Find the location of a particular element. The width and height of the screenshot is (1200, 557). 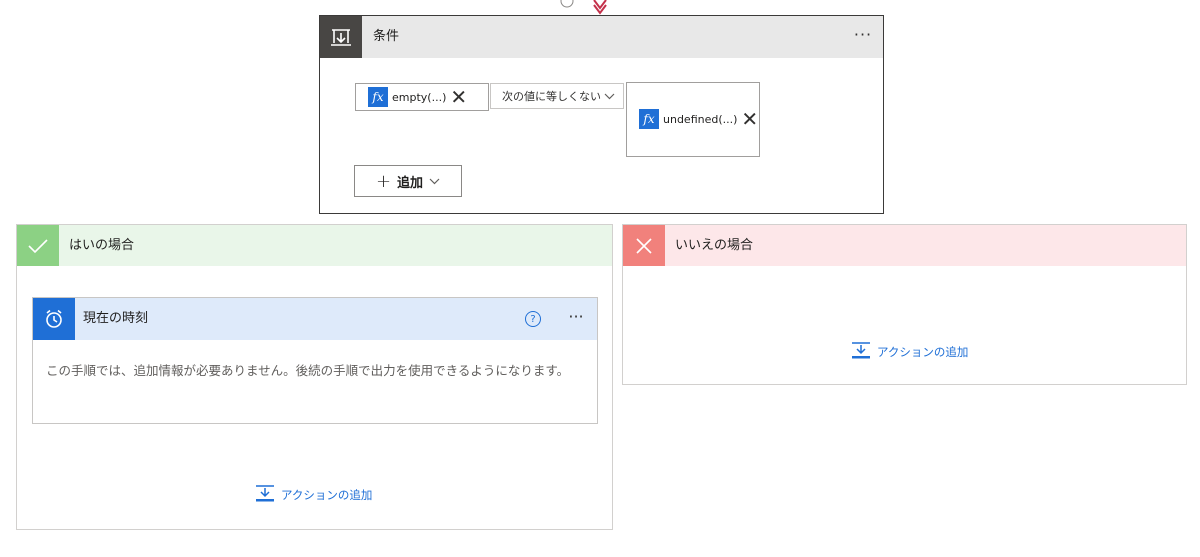

help-icon: ? is located at coordinates (533, 319).